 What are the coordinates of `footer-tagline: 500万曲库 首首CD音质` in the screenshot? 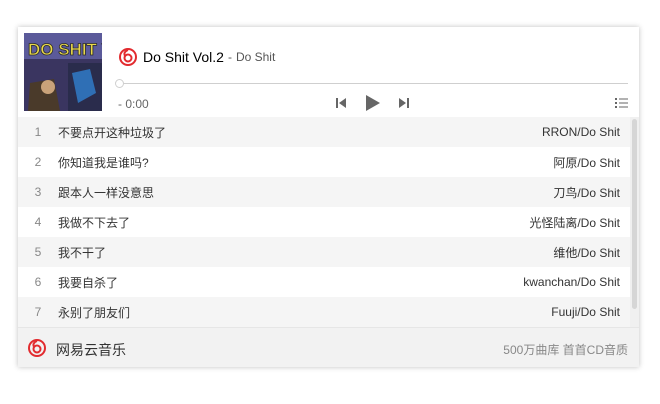 It's located at (565, 350).